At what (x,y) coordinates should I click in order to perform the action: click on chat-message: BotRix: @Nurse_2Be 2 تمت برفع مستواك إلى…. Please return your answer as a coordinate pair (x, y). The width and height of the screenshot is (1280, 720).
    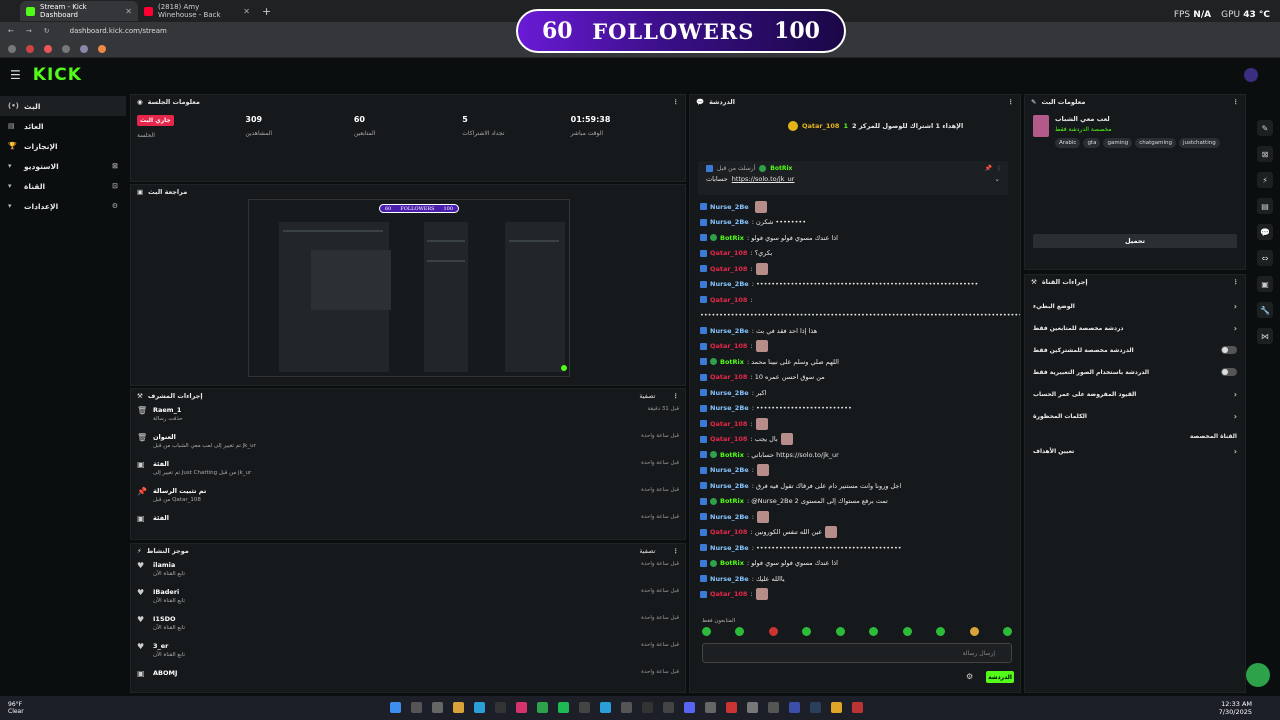
    Looking at the image, I should click on (855, 502).